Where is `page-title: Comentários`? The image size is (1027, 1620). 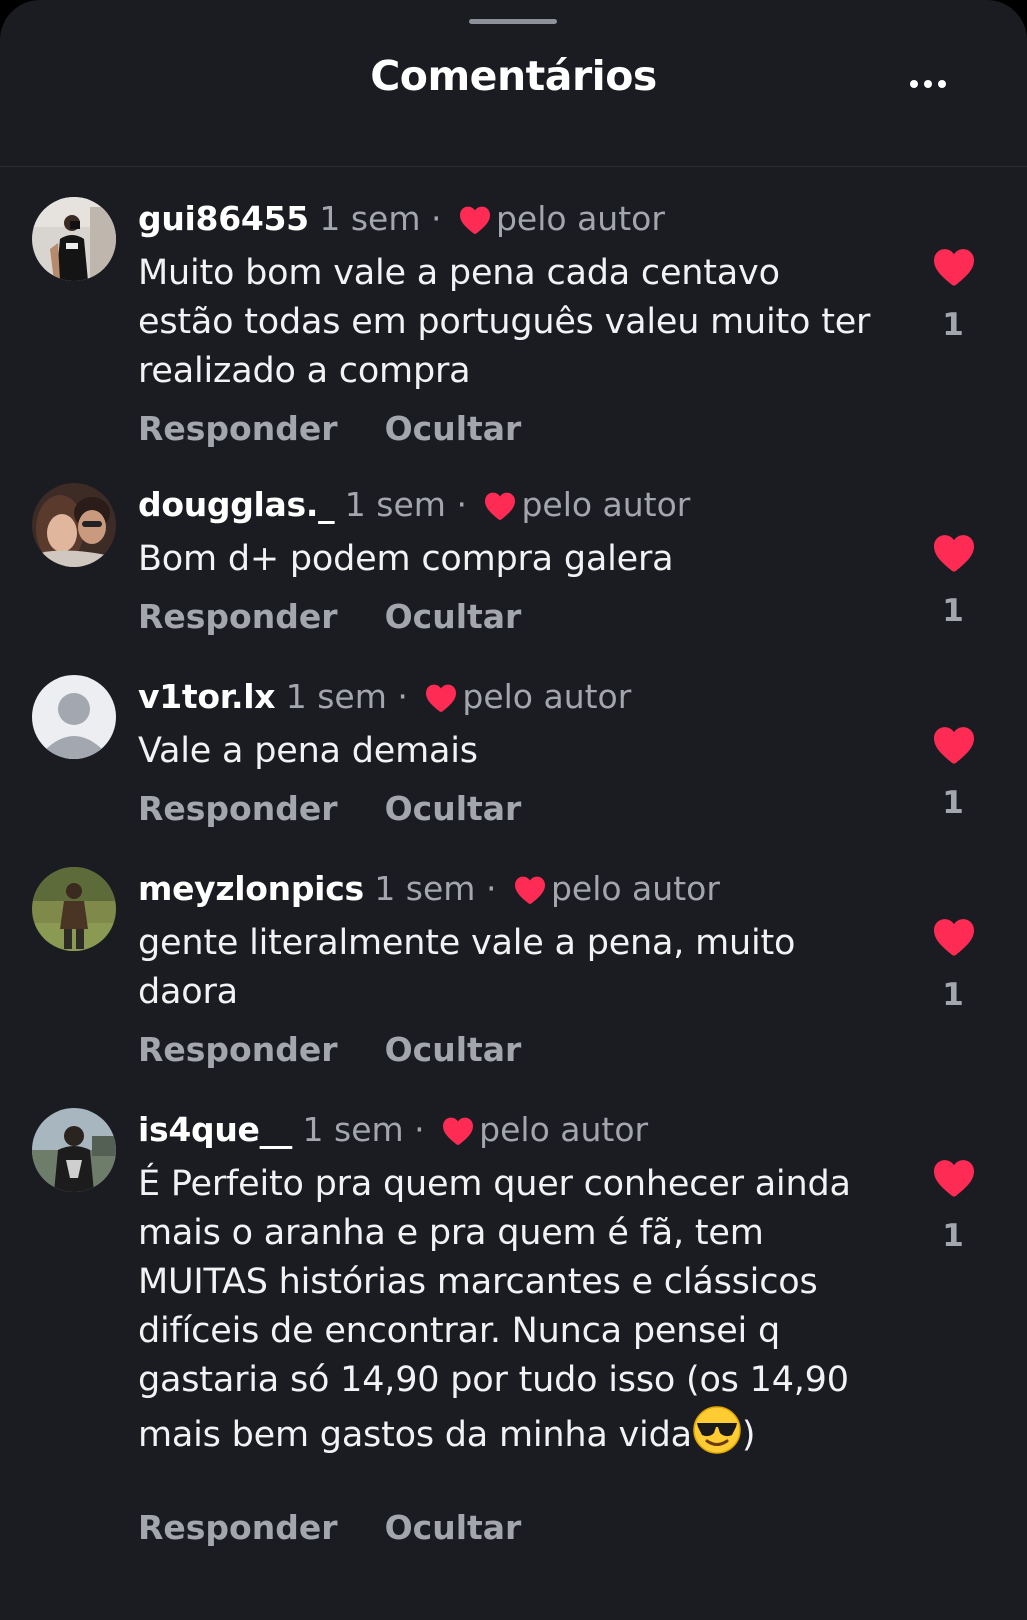 page-title: Comentários is located at coordinates (513, 76).